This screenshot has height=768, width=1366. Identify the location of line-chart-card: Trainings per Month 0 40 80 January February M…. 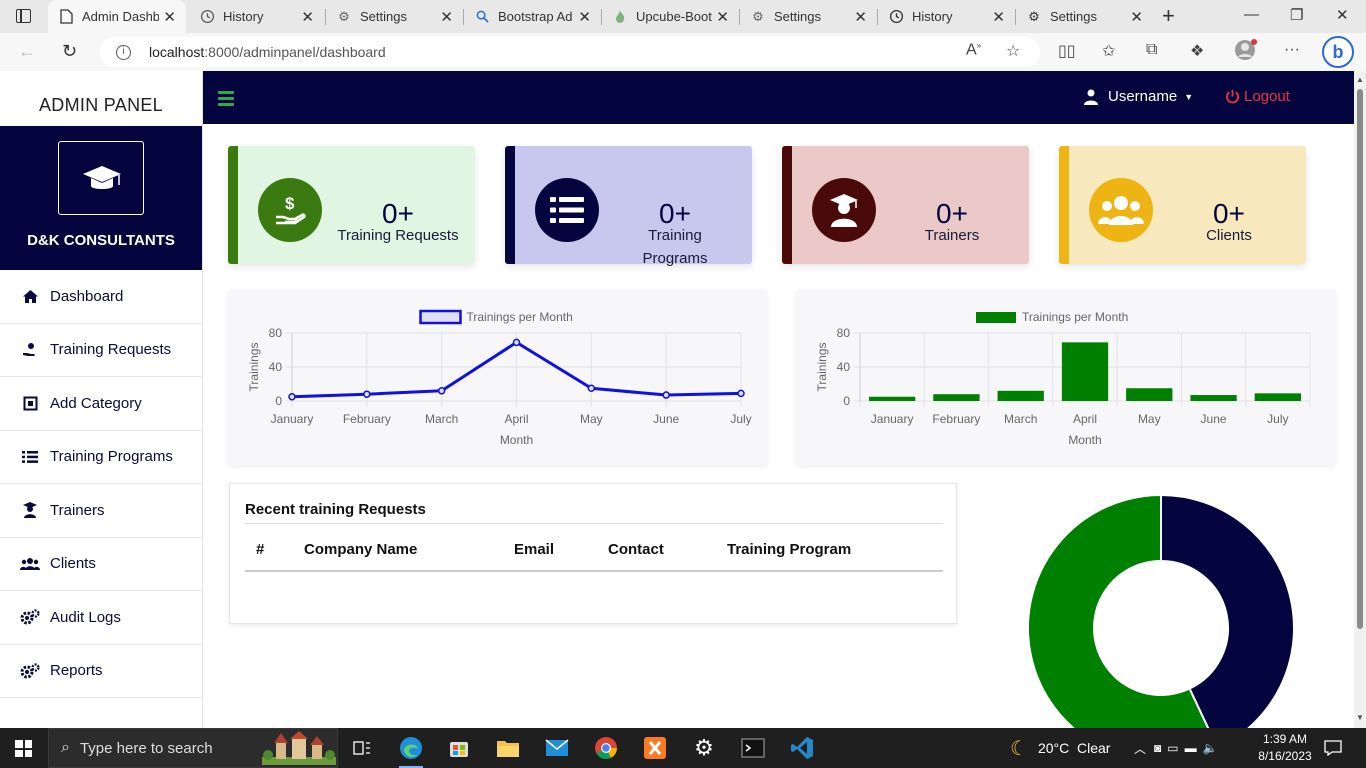
(497, 377).